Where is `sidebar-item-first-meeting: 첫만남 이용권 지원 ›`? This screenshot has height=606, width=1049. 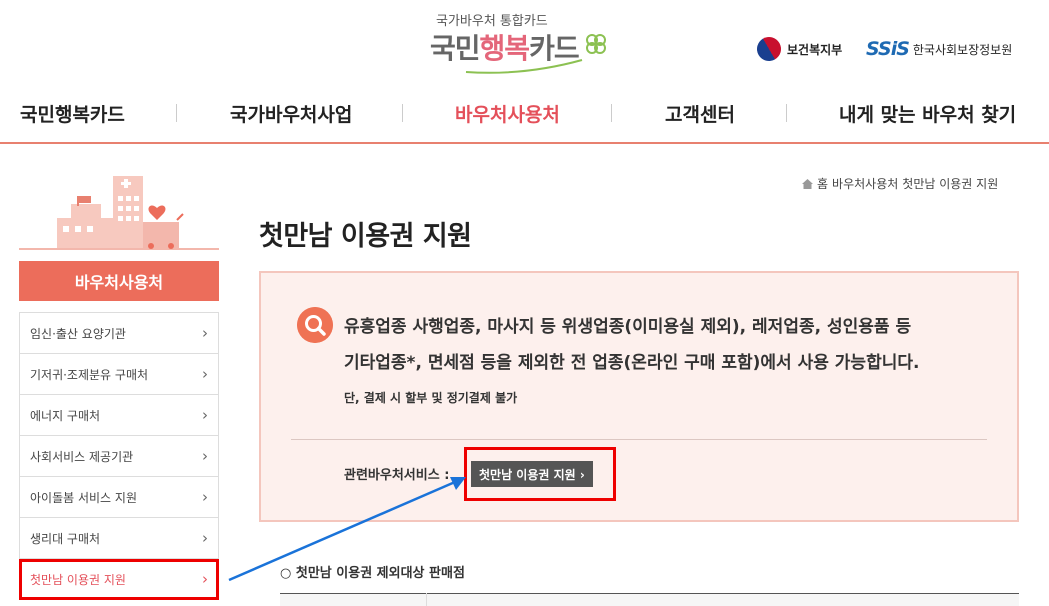 sidebar-item-first-meeting: 첫만남 이용권 지원 › is located at coordinates (119, 579).